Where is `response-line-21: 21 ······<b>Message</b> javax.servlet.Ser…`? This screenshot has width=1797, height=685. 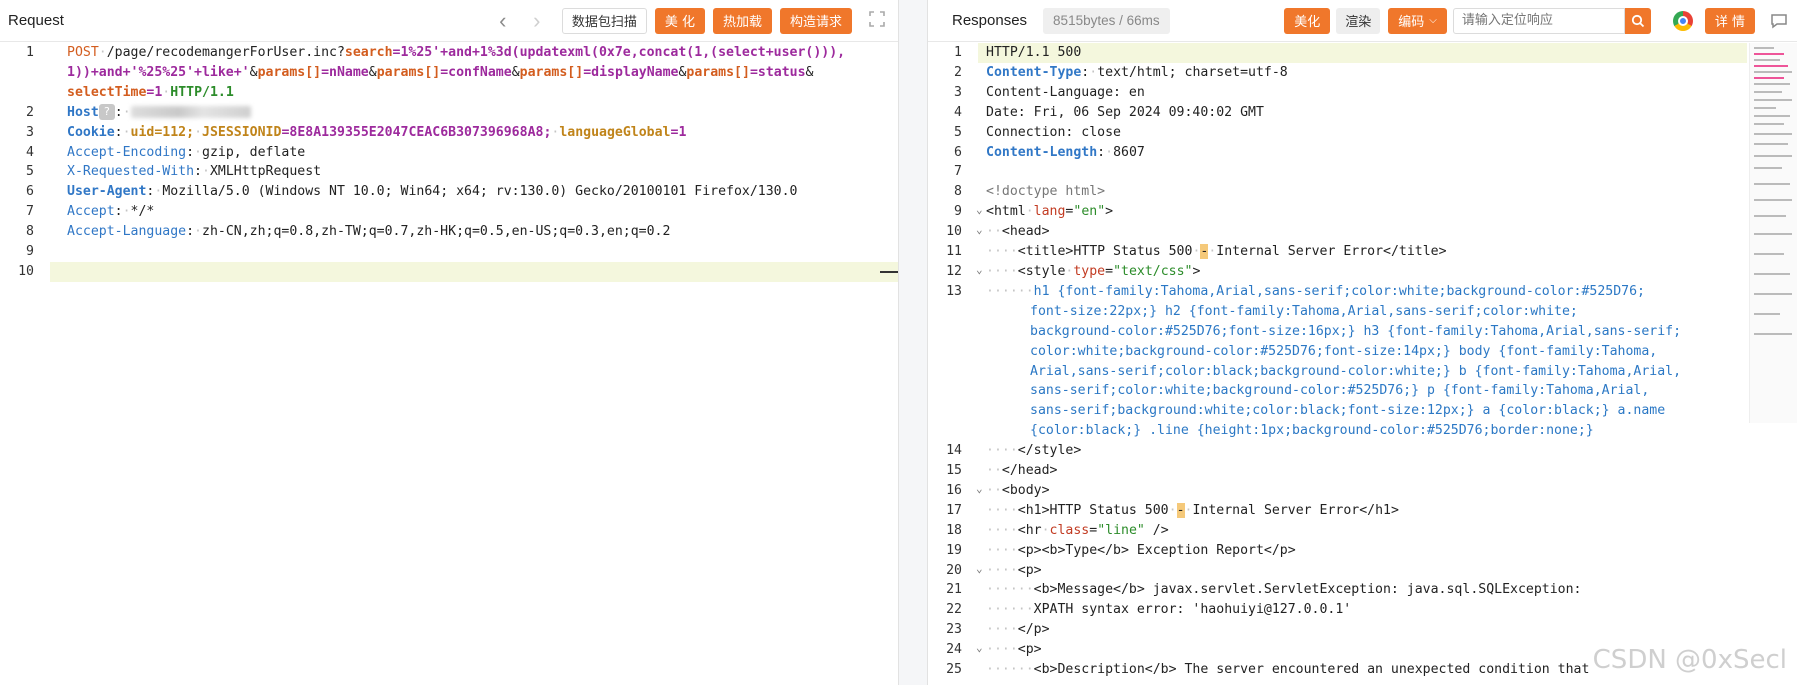 response-line-21: 21 ······<b>Message</b> javax.servlet.Ser… is located at coordinates (1264, 590).